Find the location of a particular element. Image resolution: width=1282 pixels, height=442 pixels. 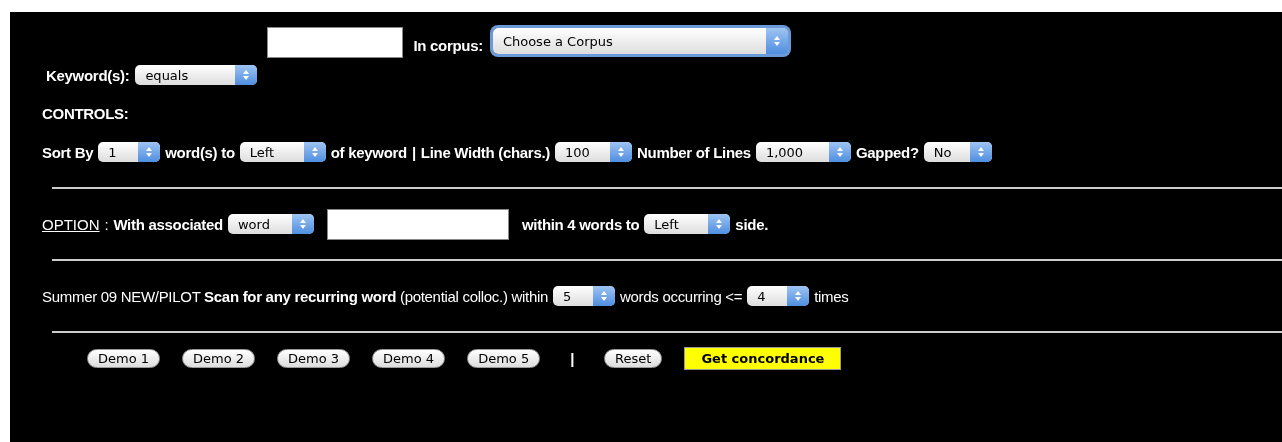

row-label: Line Width (chars.) is located at coordinates (485, 152).